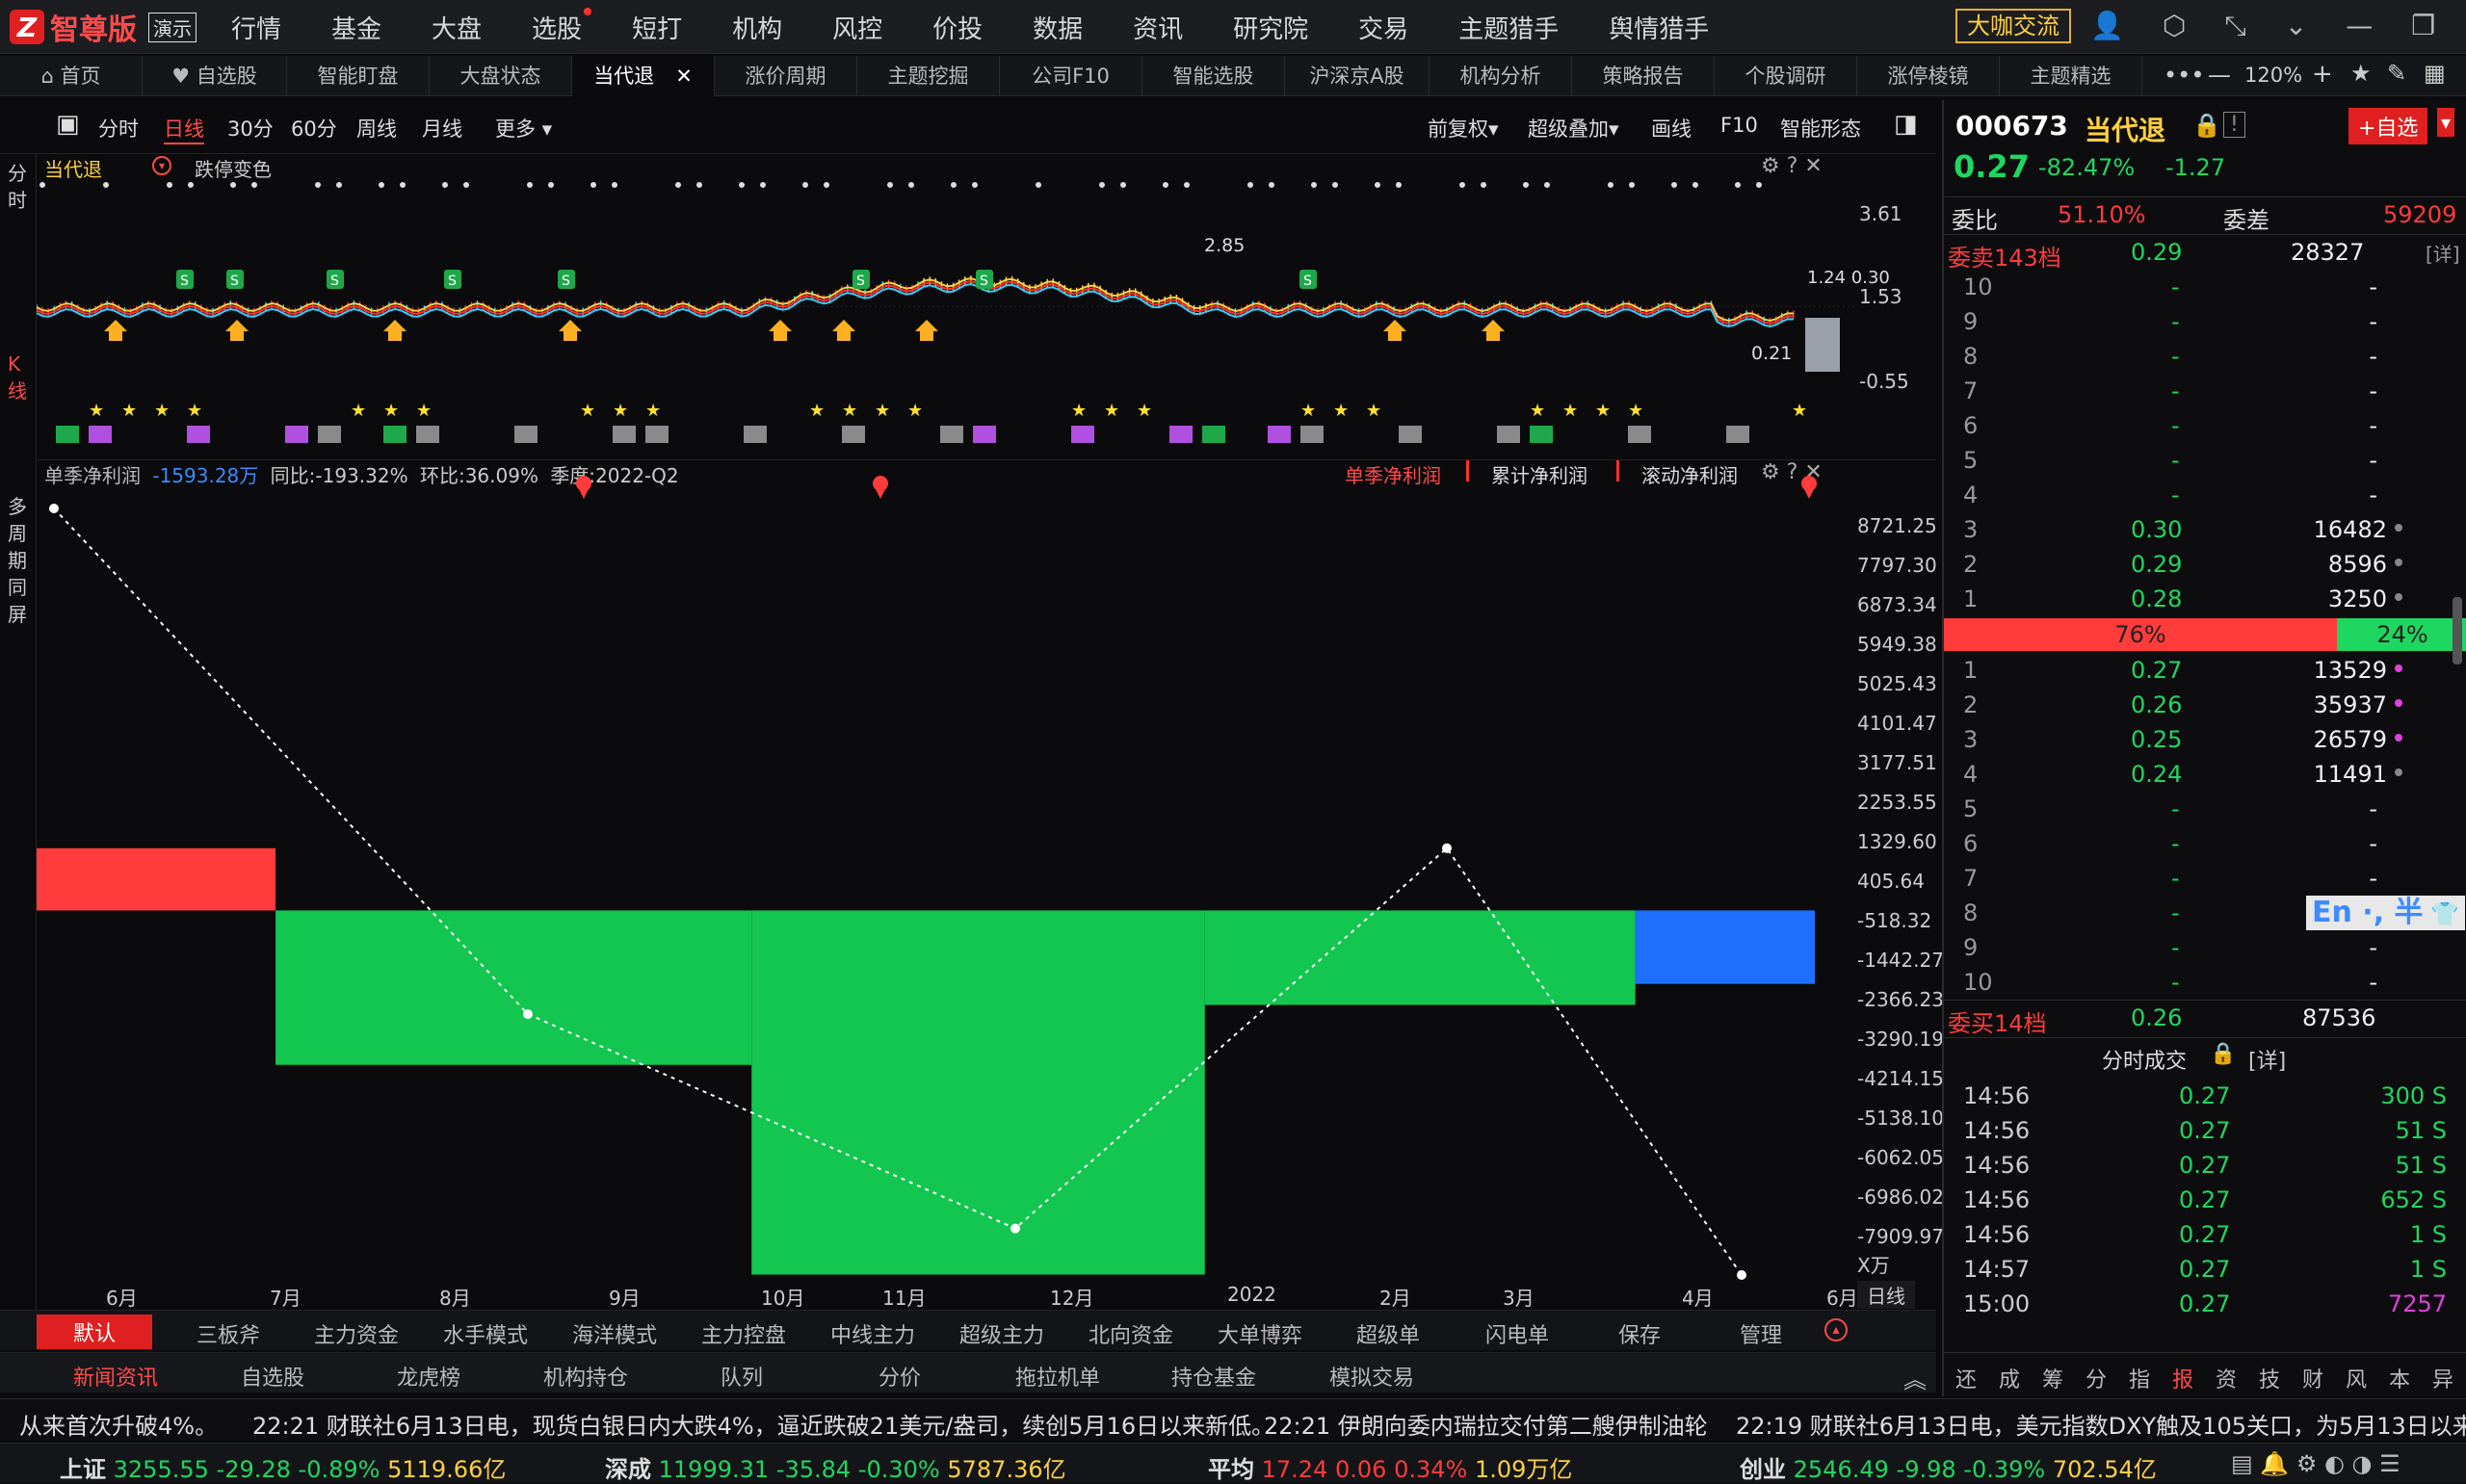 The width and height of the screenshot is (2466, 1484). Describe the element at coordinates (161, 166) in the screenshot. I see `dropdown-icon: ▾` at that location.